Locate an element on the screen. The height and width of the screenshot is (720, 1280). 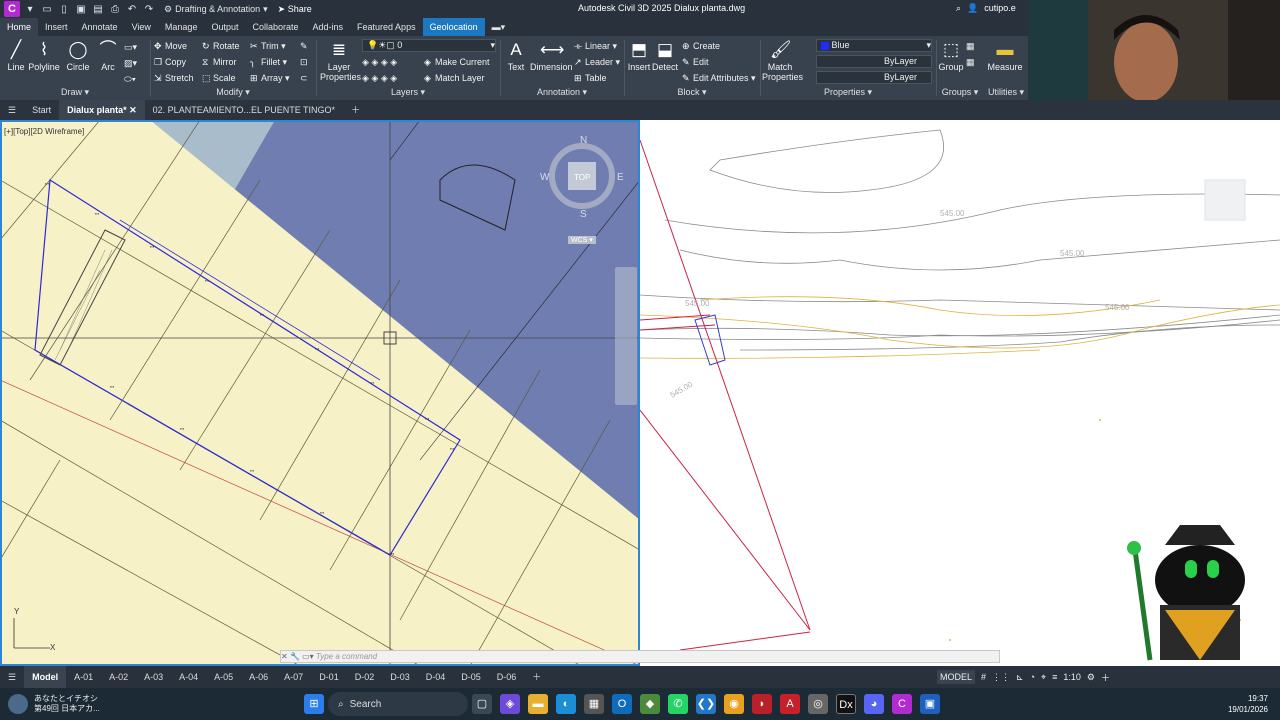
group-button: ⬚ Group is located at coordinates (951, 56).